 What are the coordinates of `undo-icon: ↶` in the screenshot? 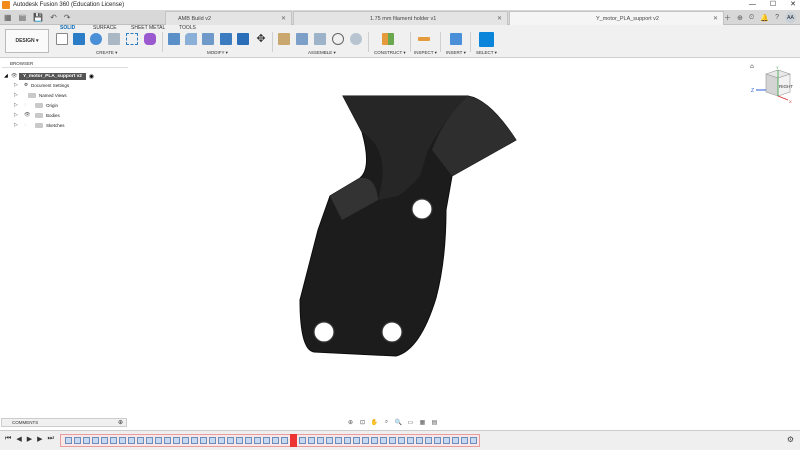 It's located at (53, 17).